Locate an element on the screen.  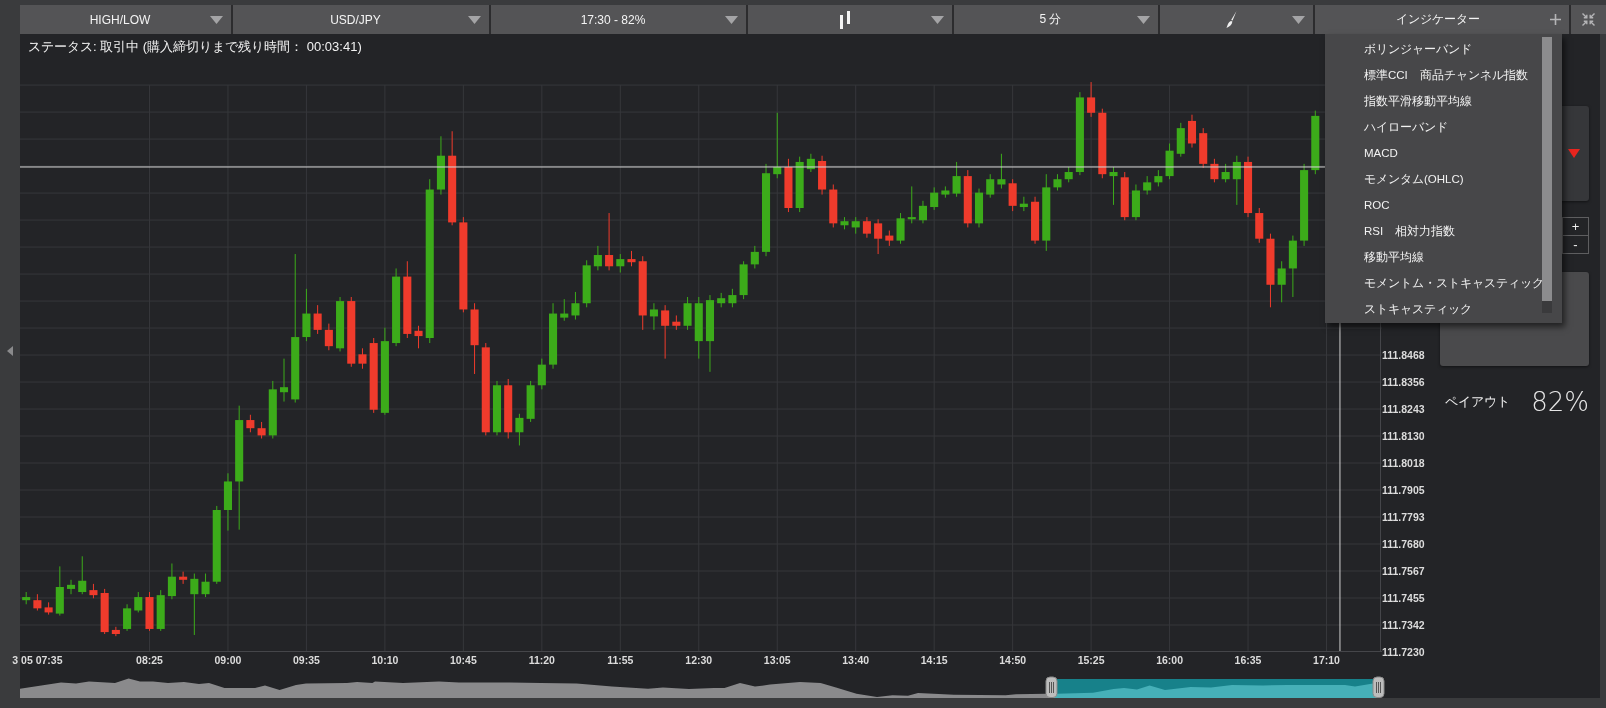
price-label: 111.7793 is located at coordinates (1403, 516).